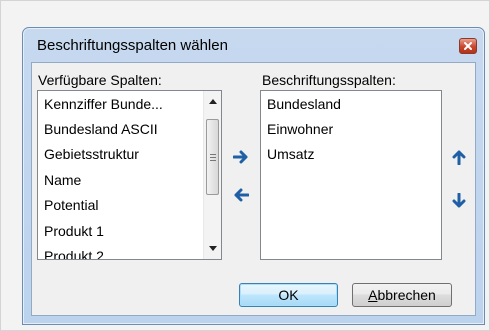  I want to click on scroll-down-icon, so click(212, 248).